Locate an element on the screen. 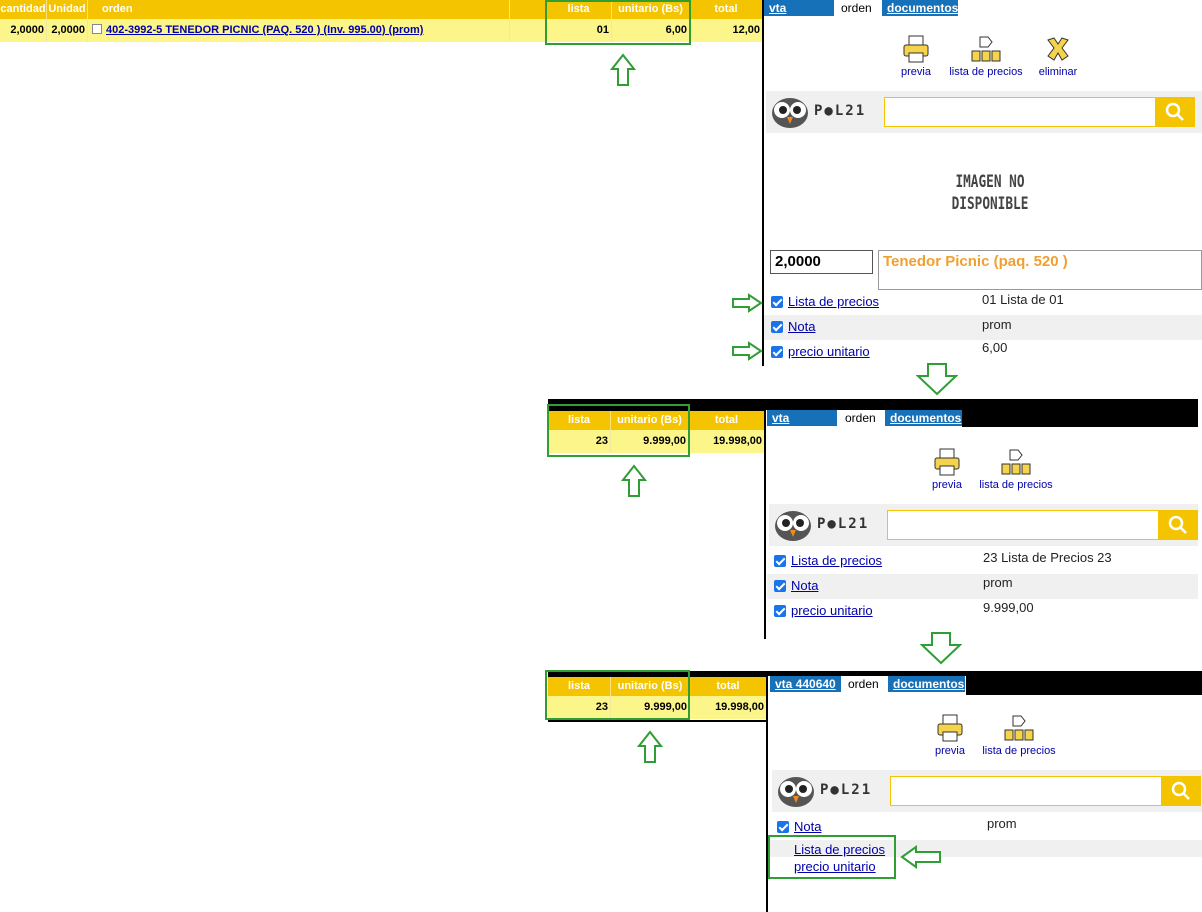  cell-unitario: 9.999,00 is located at coordinates (650, 707).